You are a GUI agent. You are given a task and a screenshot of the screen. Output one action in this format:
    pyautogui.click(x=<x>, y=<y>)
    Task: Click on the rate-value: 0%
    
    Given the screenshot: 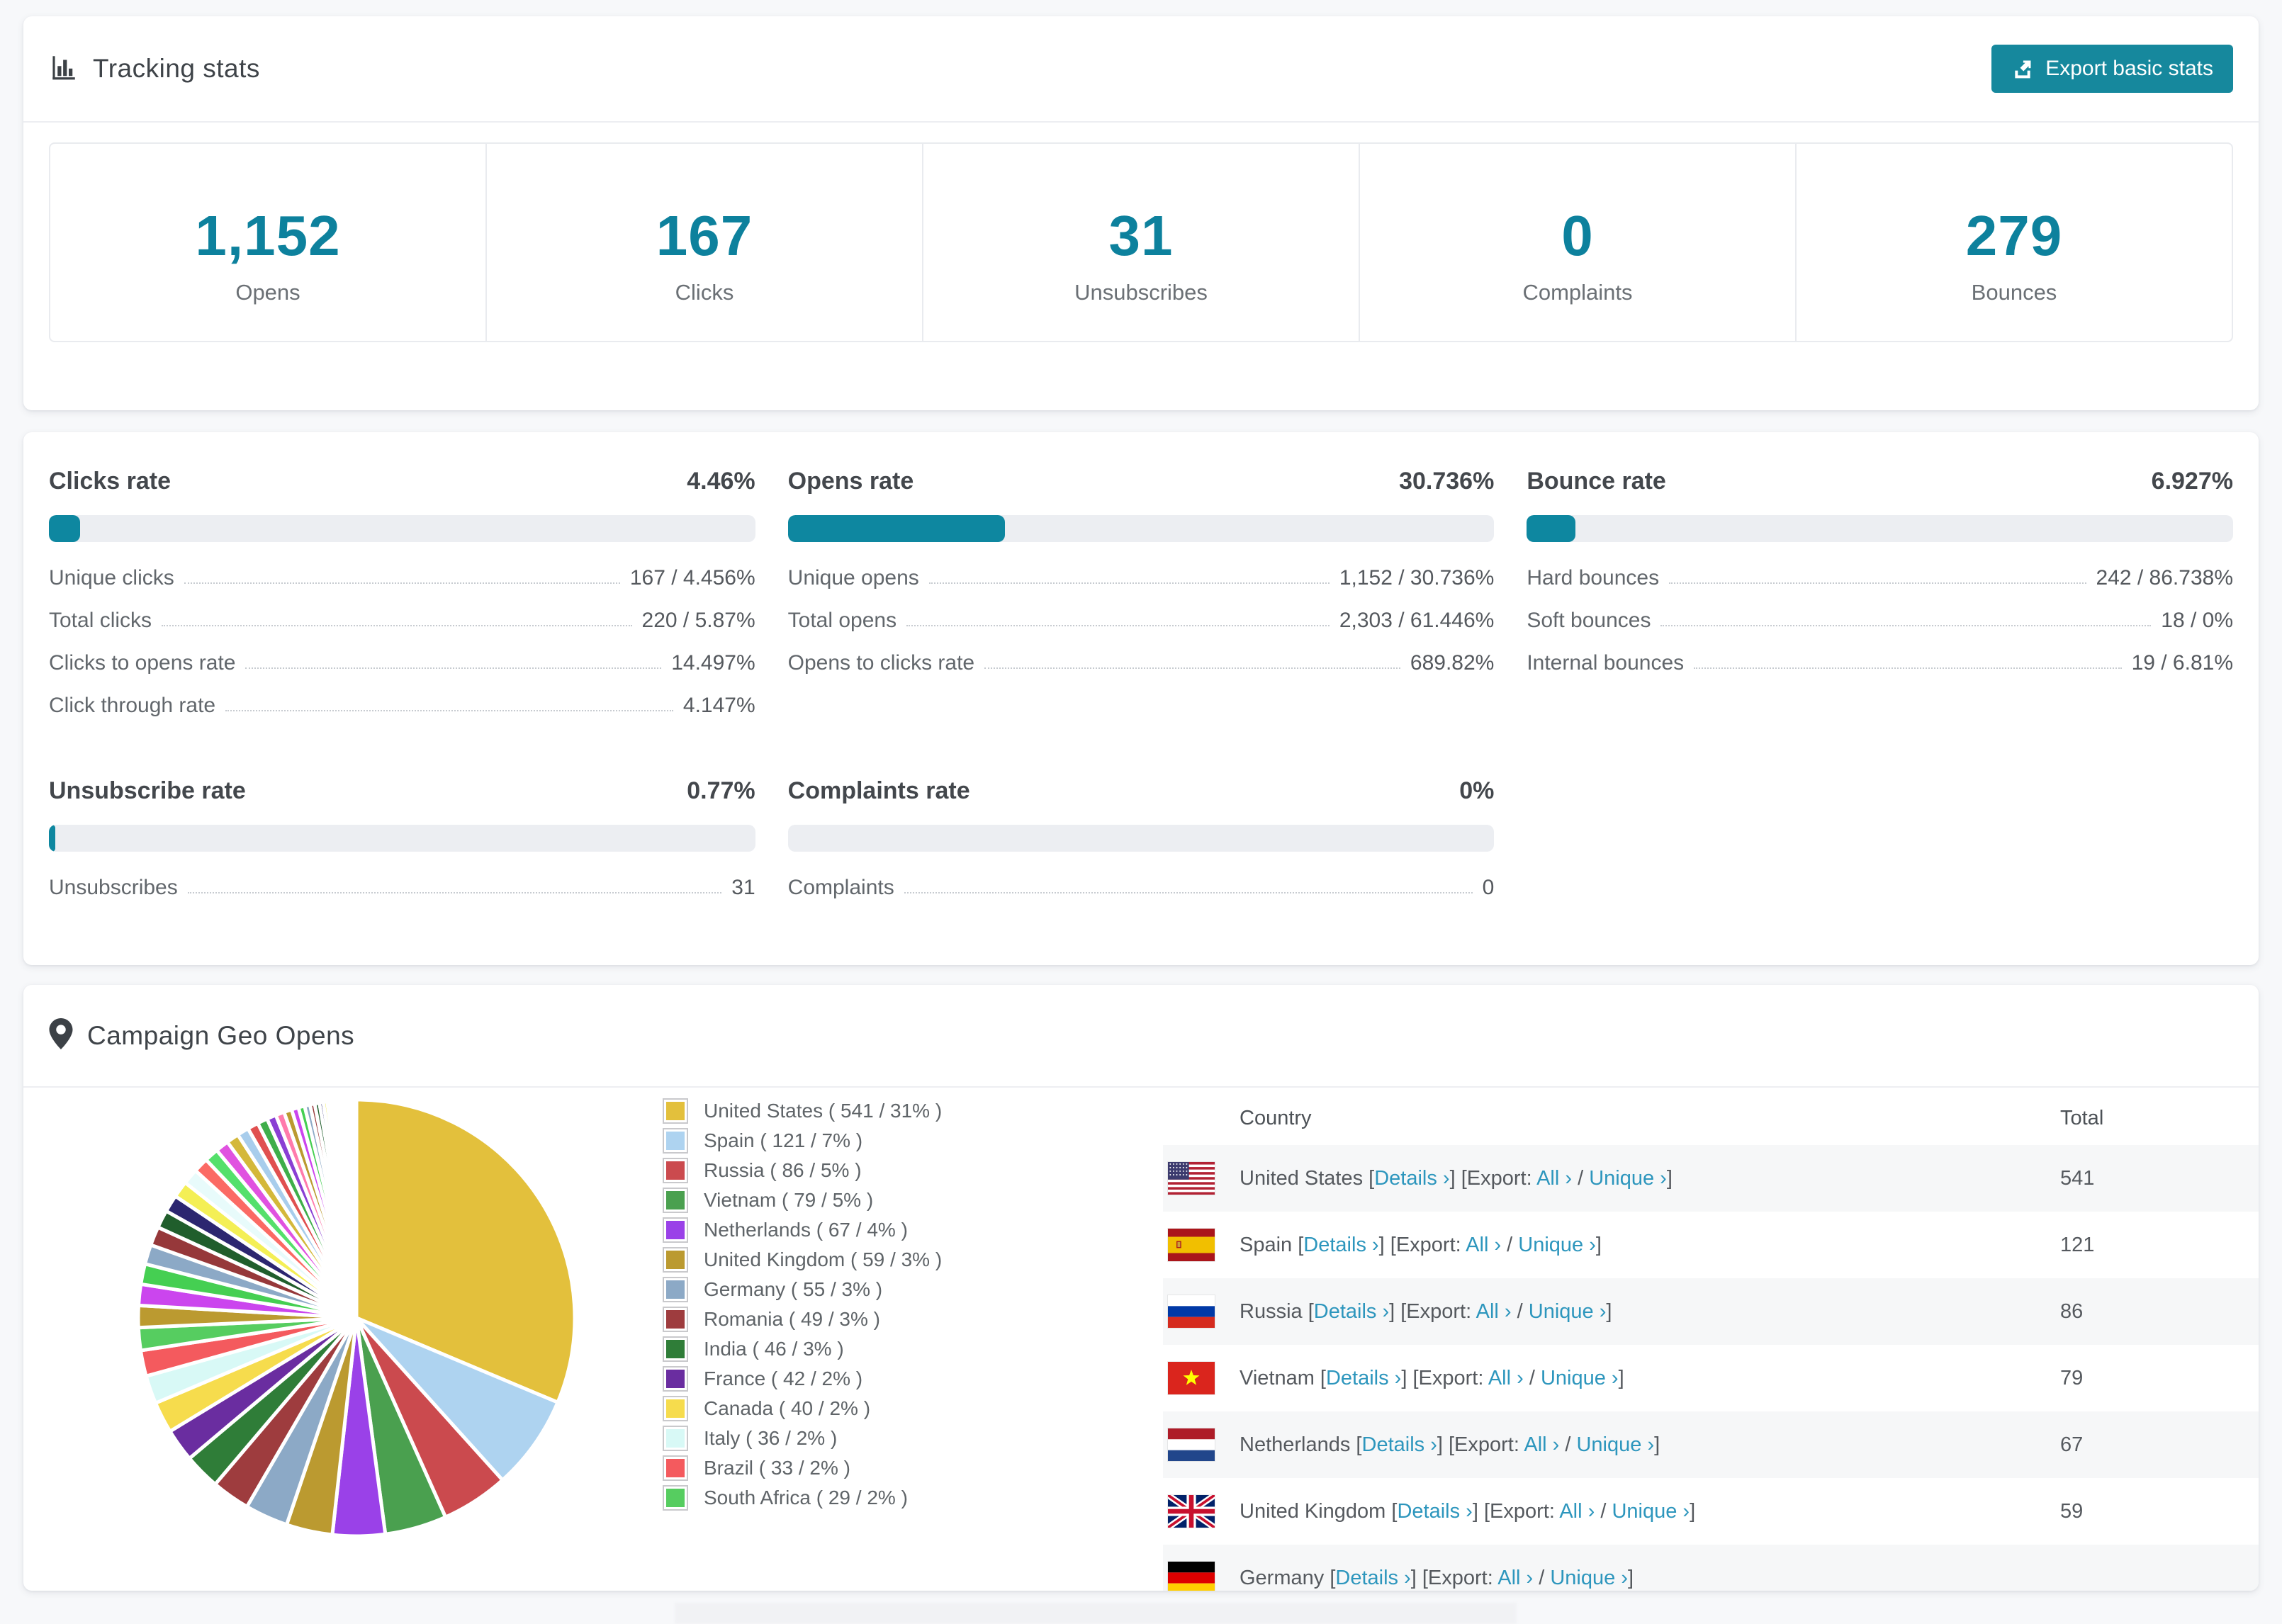 What is the action you would take?
    pyautogui.click(x=1477, y=791)
    